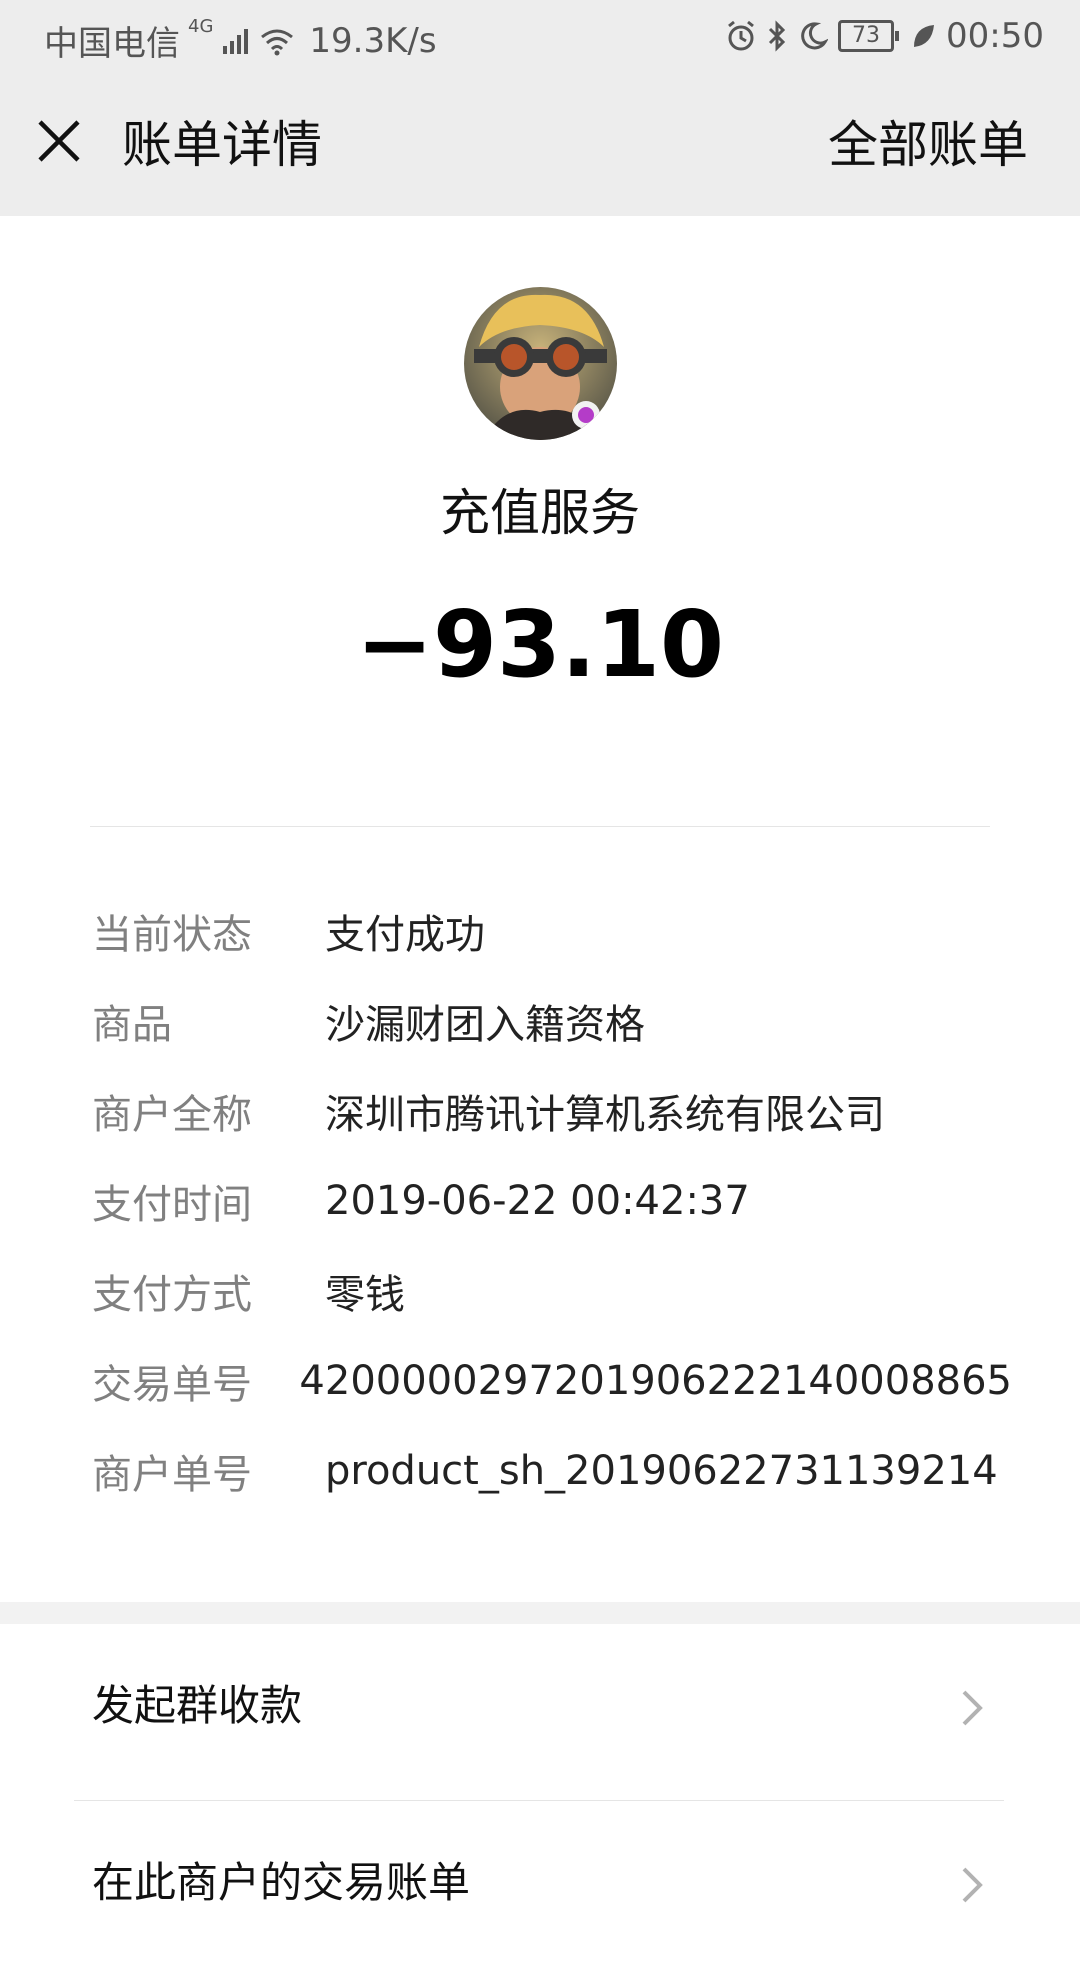  I want to click on battery-icon: 73, so click(869, 36).